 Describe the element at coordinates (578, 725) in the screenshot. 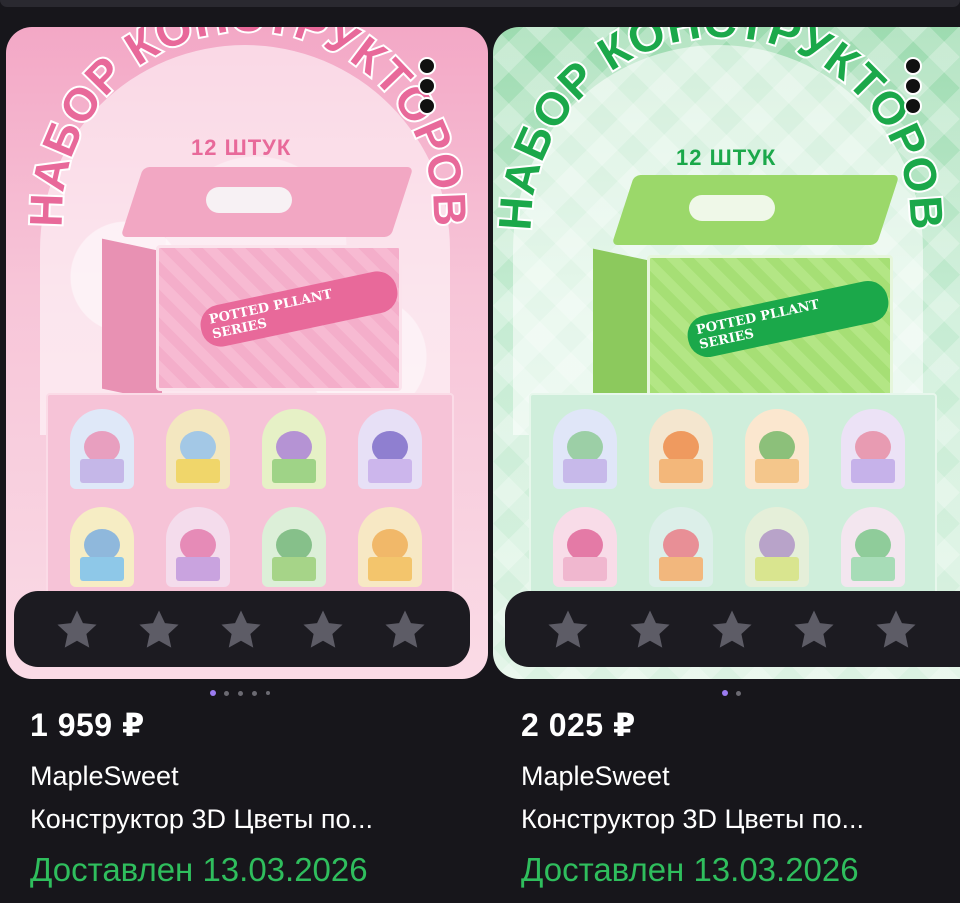

I see `product-price: 2 025 ₽` at that location.